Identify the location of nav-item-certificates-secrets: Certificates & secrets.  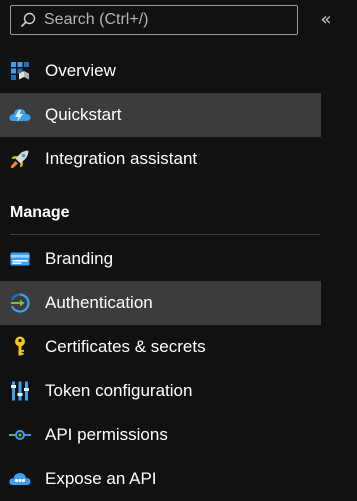
(160, 347).